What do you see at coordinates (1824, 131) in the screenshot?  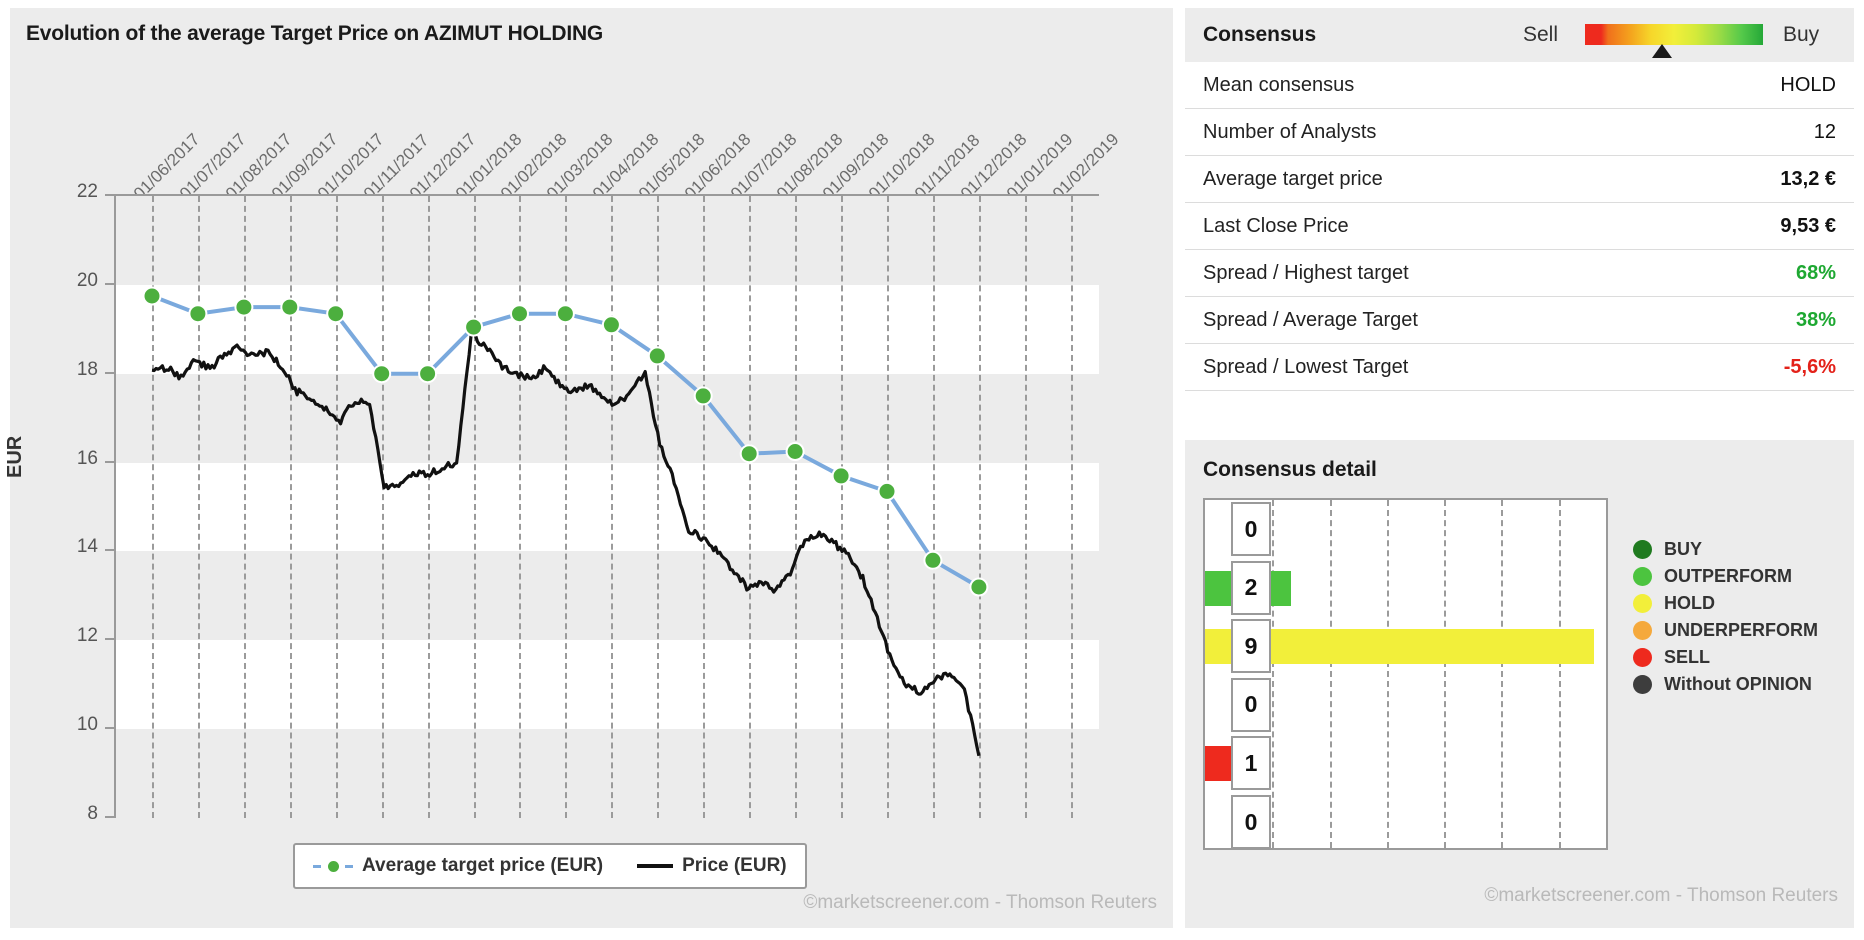 I see `consensus-row-value: 12` at bounding box center [1824, 131].